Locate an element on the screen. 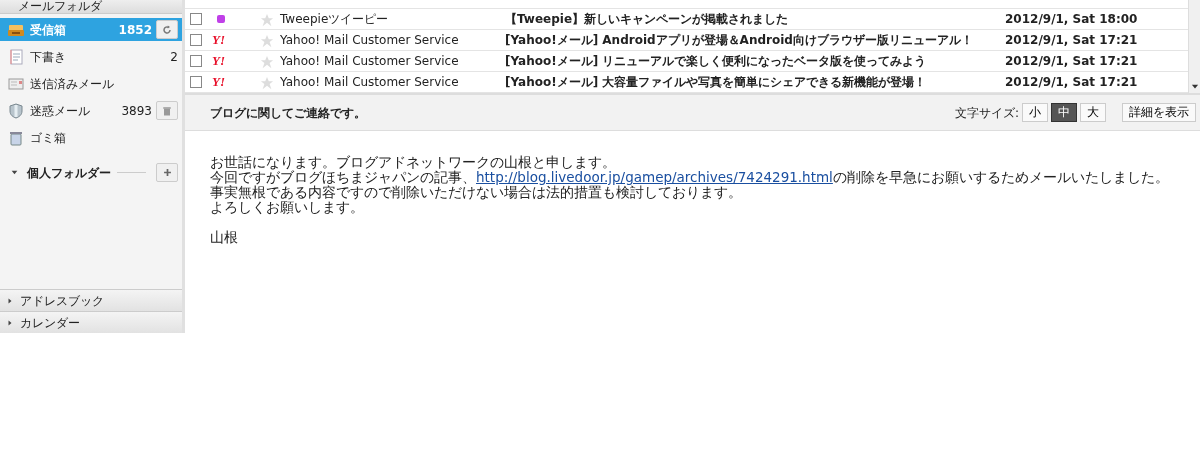 The width and height of the screenshot is (1200, 471). message-subject: [Yahoo!メール] 大容量ファイルや写真を簡単にシェアできる新機能が登場！ is located at coordinates (716, 82).